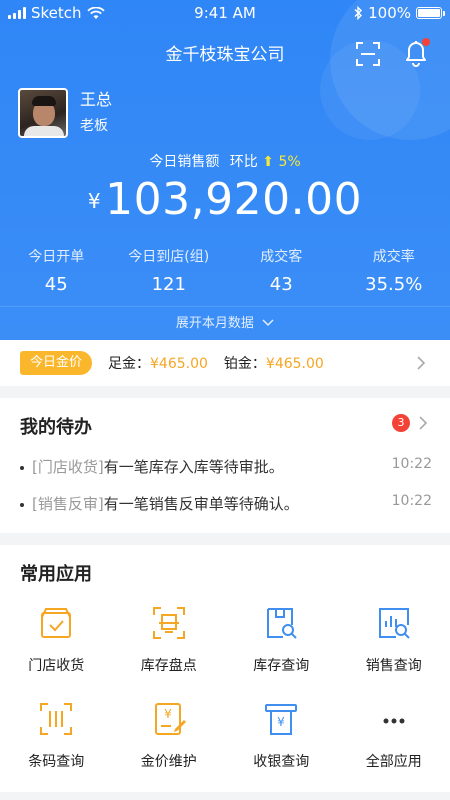 The width and height of the screenshot is (450, 800). What do you see at coordinates (193, 467) in the screenshot?
I see `todo-message: 有一笔库存入库等待审批。` at bounding box center [193, 467].